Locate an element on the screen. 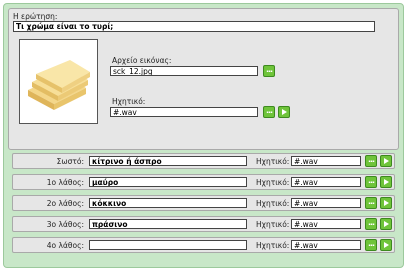 The image size is (407, 270). answer-input: πράσινο is located at coordinates (168, 224).